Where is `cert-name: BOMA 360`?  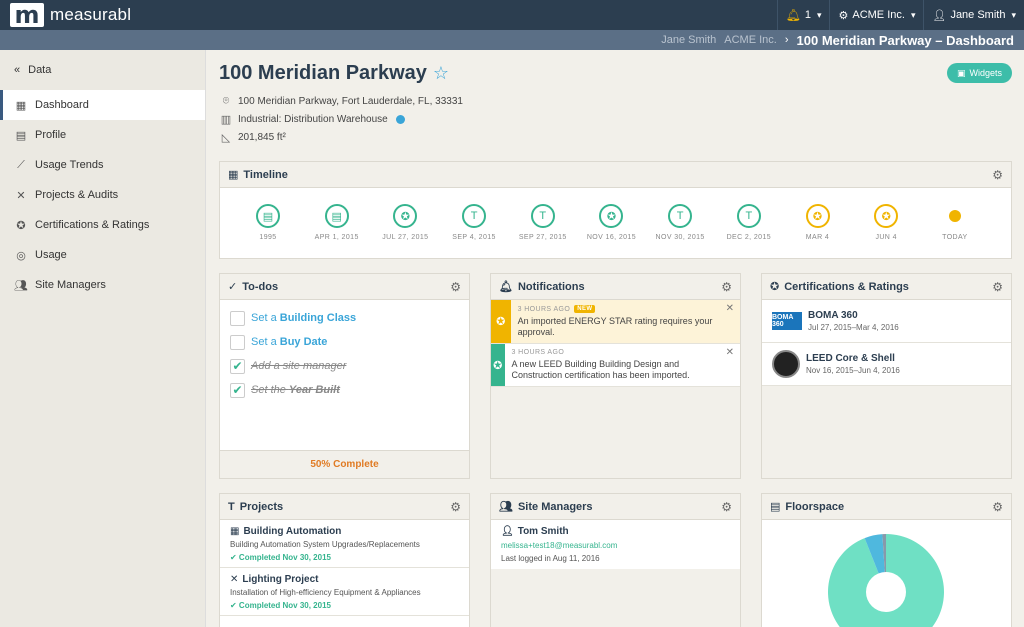 cert-name: BOMA 360 is located at coordinates (833, 315).